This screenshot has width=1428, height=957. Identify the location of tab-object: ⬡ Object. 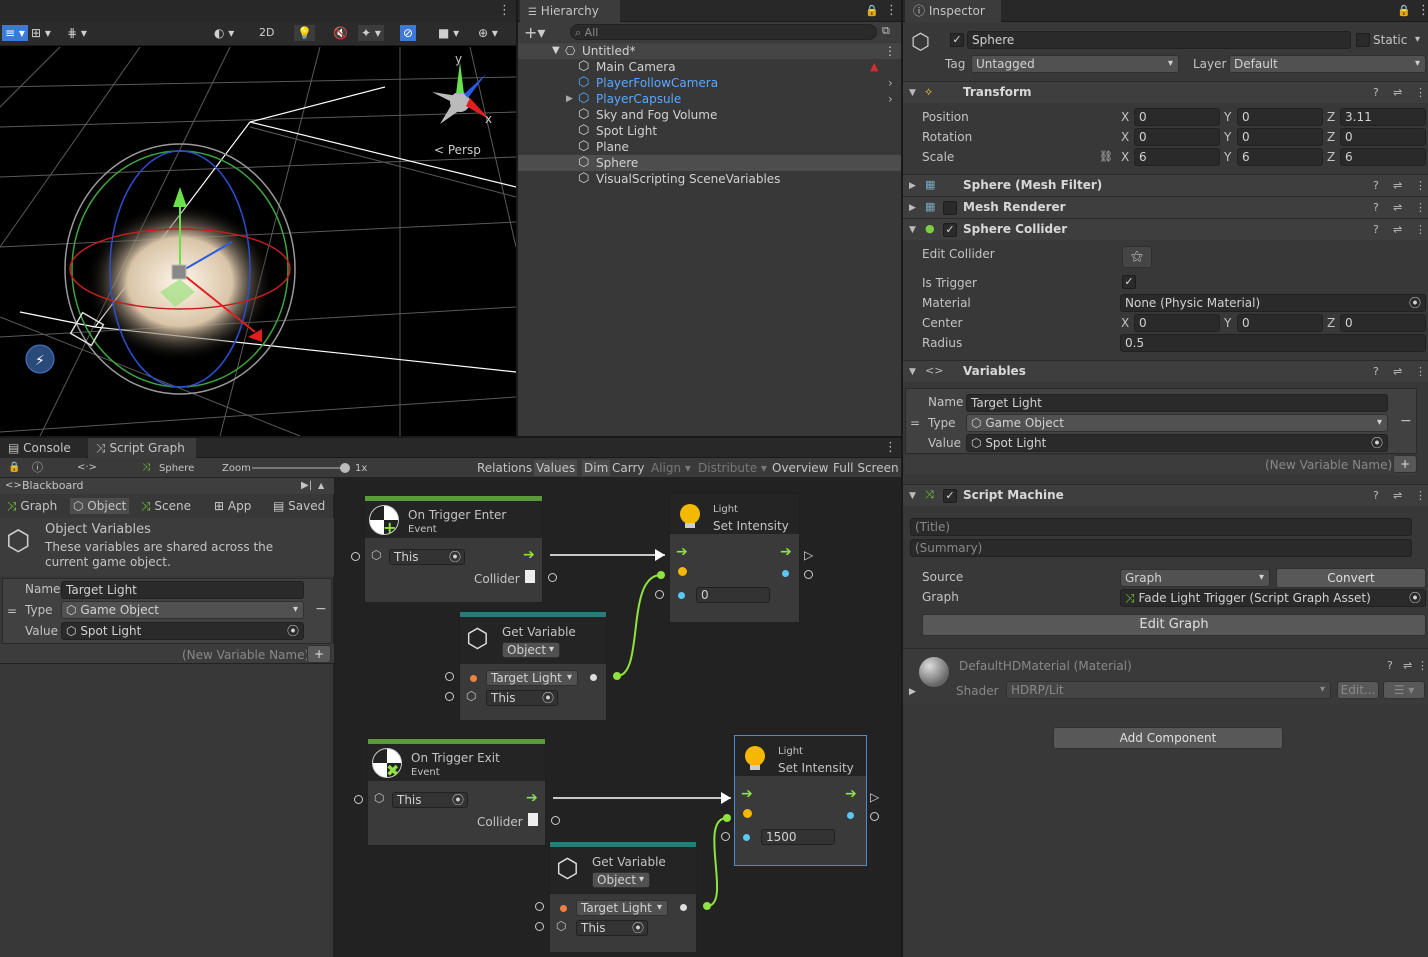
(100, 506).